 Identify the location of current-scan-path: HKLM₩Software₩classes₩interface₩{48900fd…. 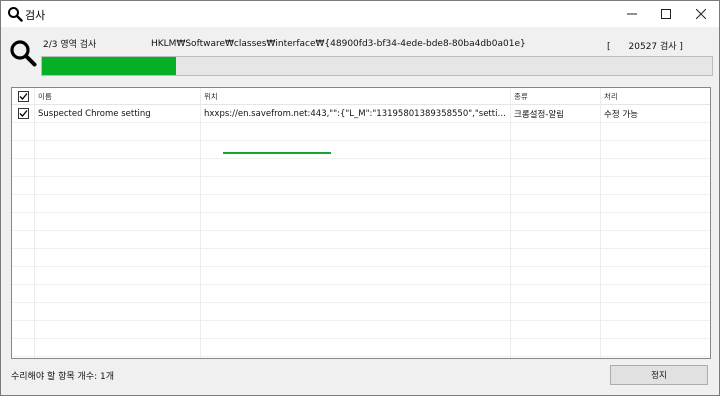
(338, 44).